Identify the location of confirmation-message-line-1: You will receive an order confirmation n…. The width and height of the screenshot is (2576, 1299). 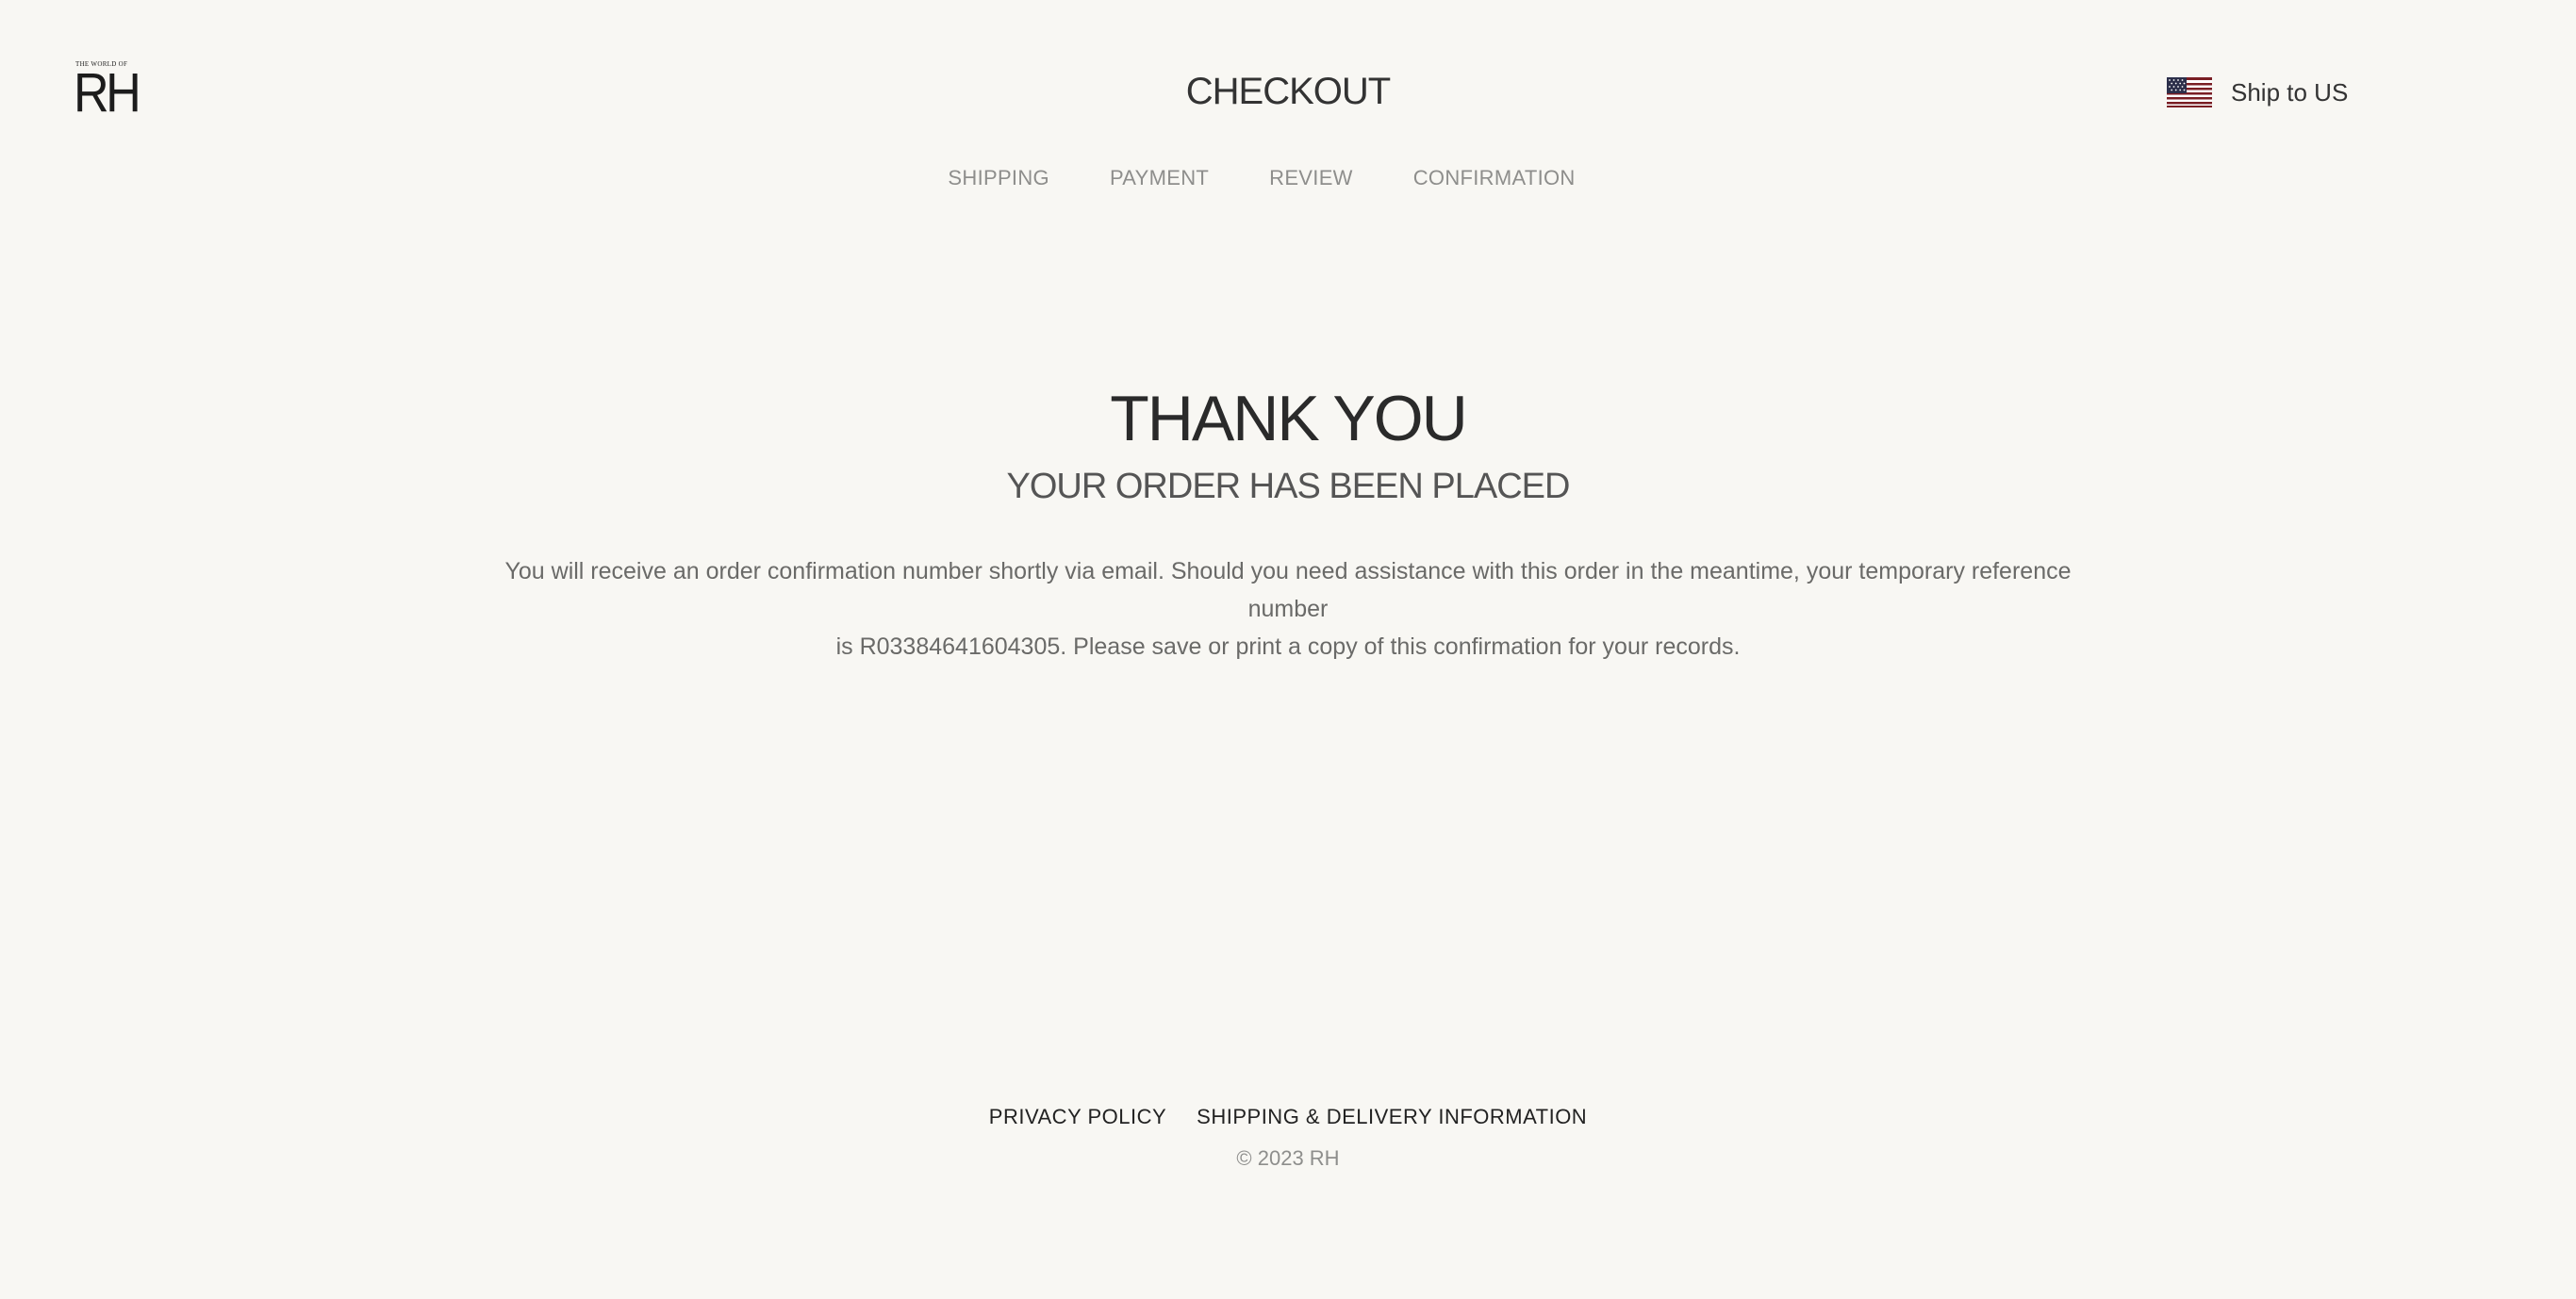
(1288, 590).